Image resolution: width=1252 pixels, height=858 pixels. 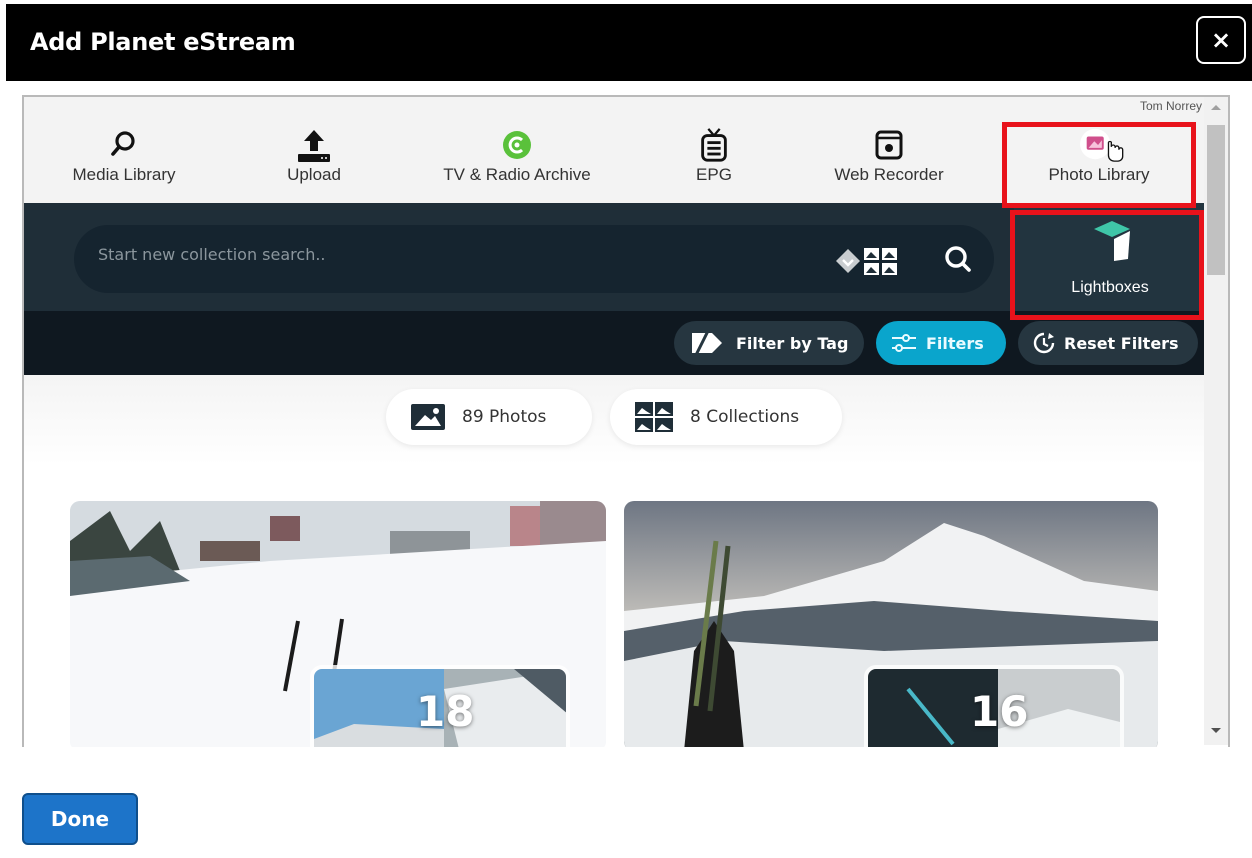 I want to click on highlight-lightboxes, so click(x=1107, y=265).